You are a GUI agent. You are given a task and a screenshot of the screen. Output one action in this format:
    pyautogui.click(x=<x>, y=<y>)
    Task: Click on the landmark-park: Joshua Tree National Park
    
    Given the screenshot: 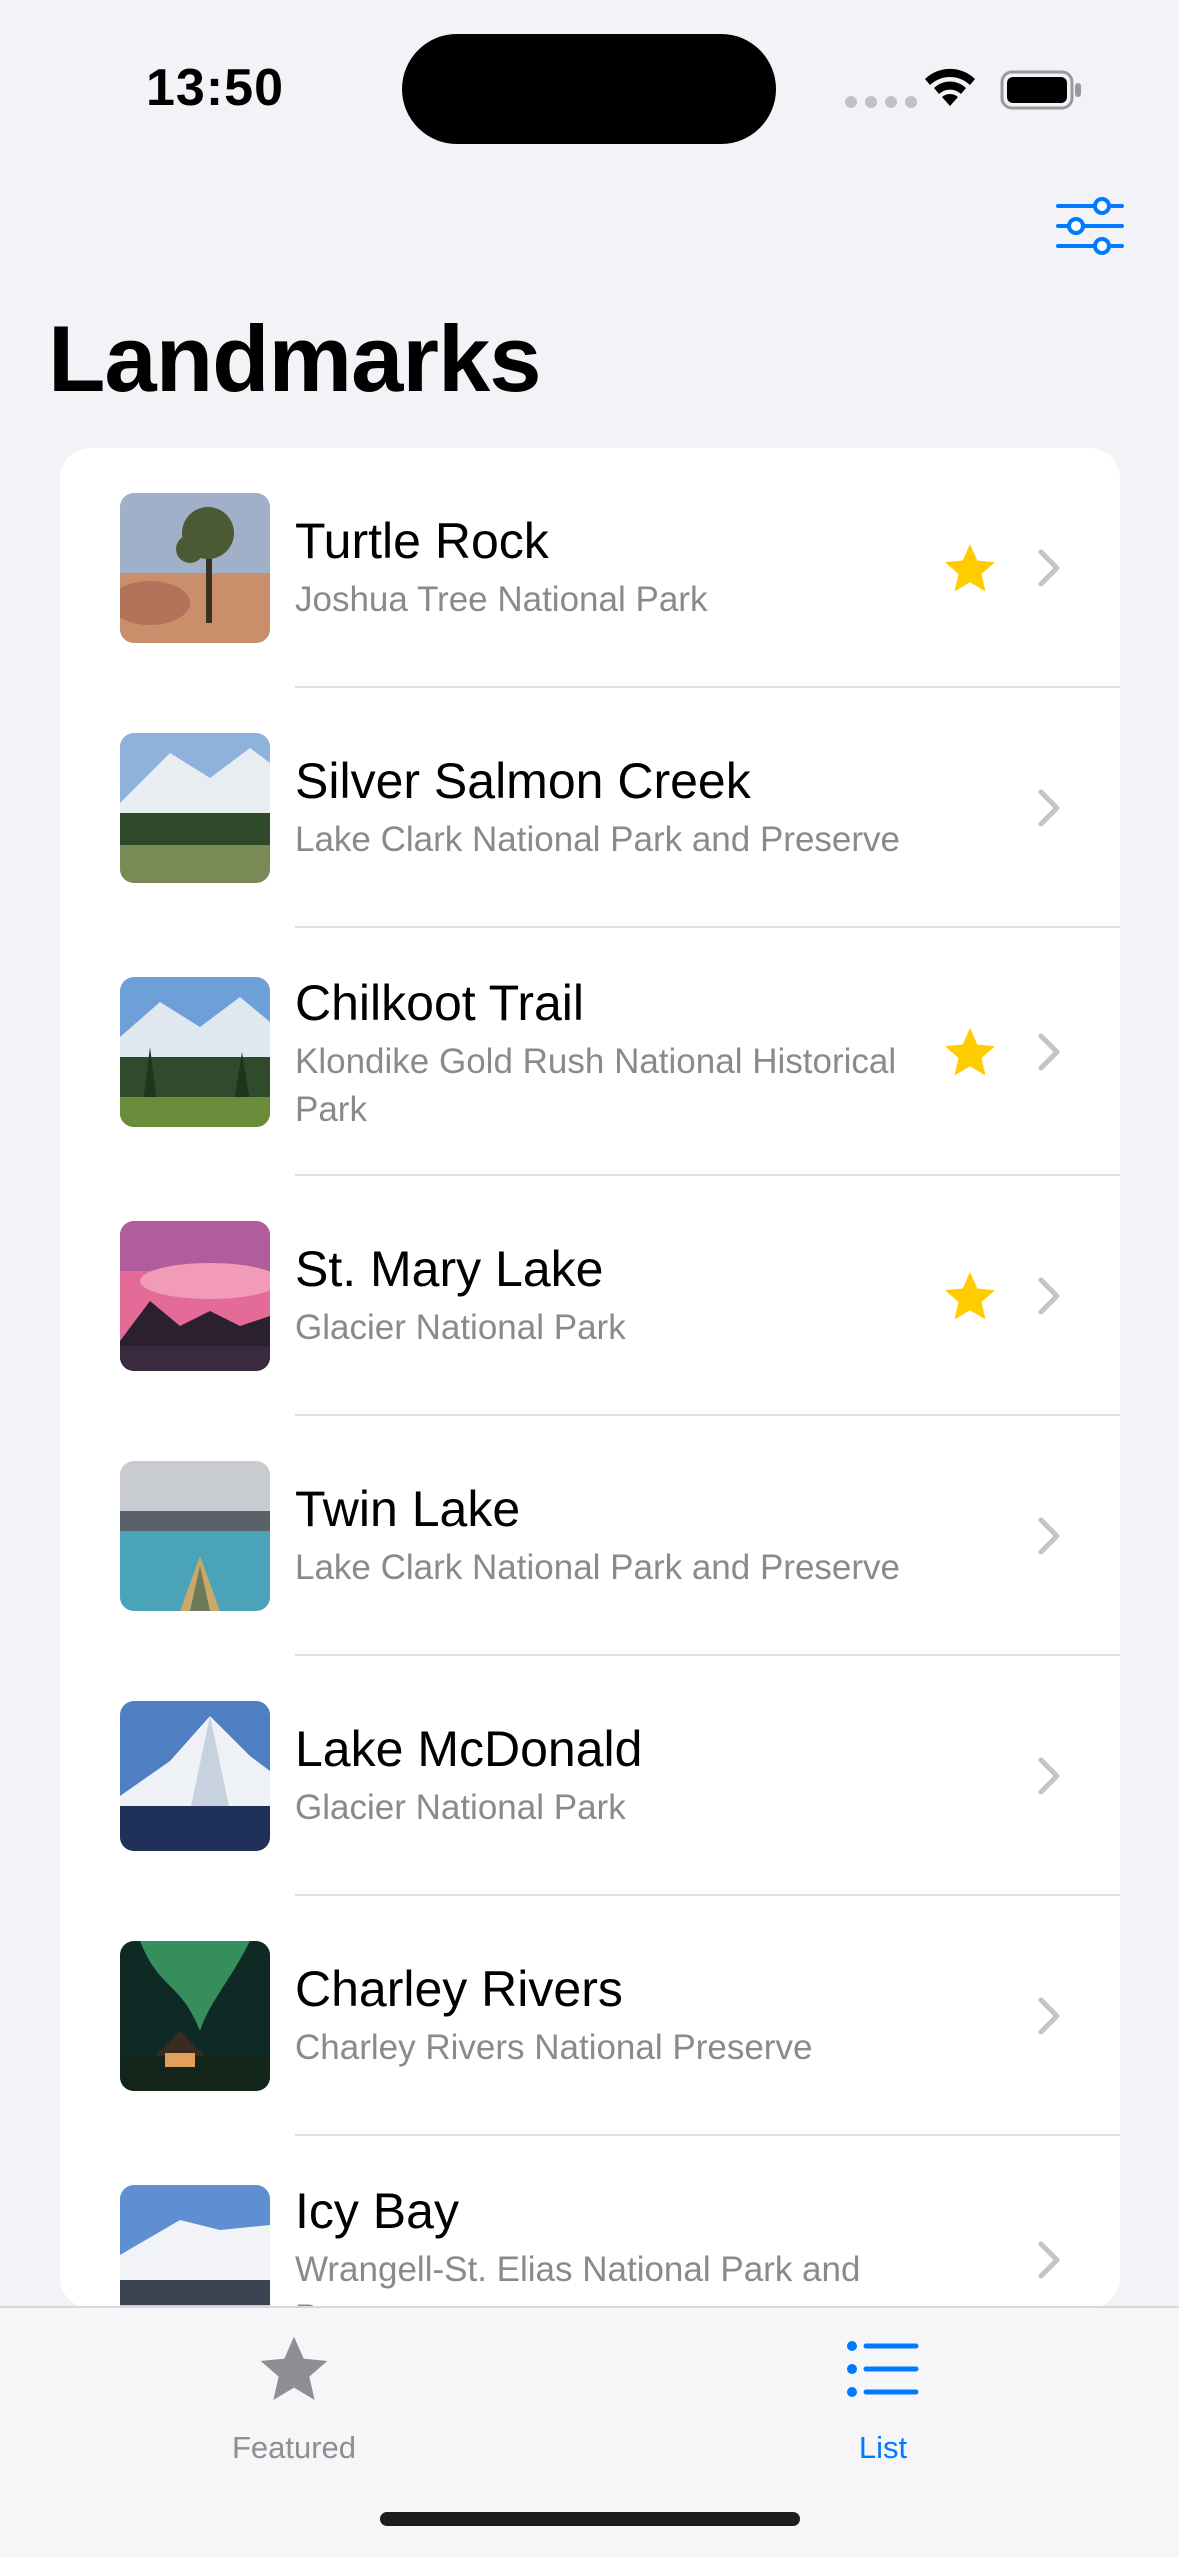 What is the action you would take?
    pyautogui.click(x=501, y=599)
    